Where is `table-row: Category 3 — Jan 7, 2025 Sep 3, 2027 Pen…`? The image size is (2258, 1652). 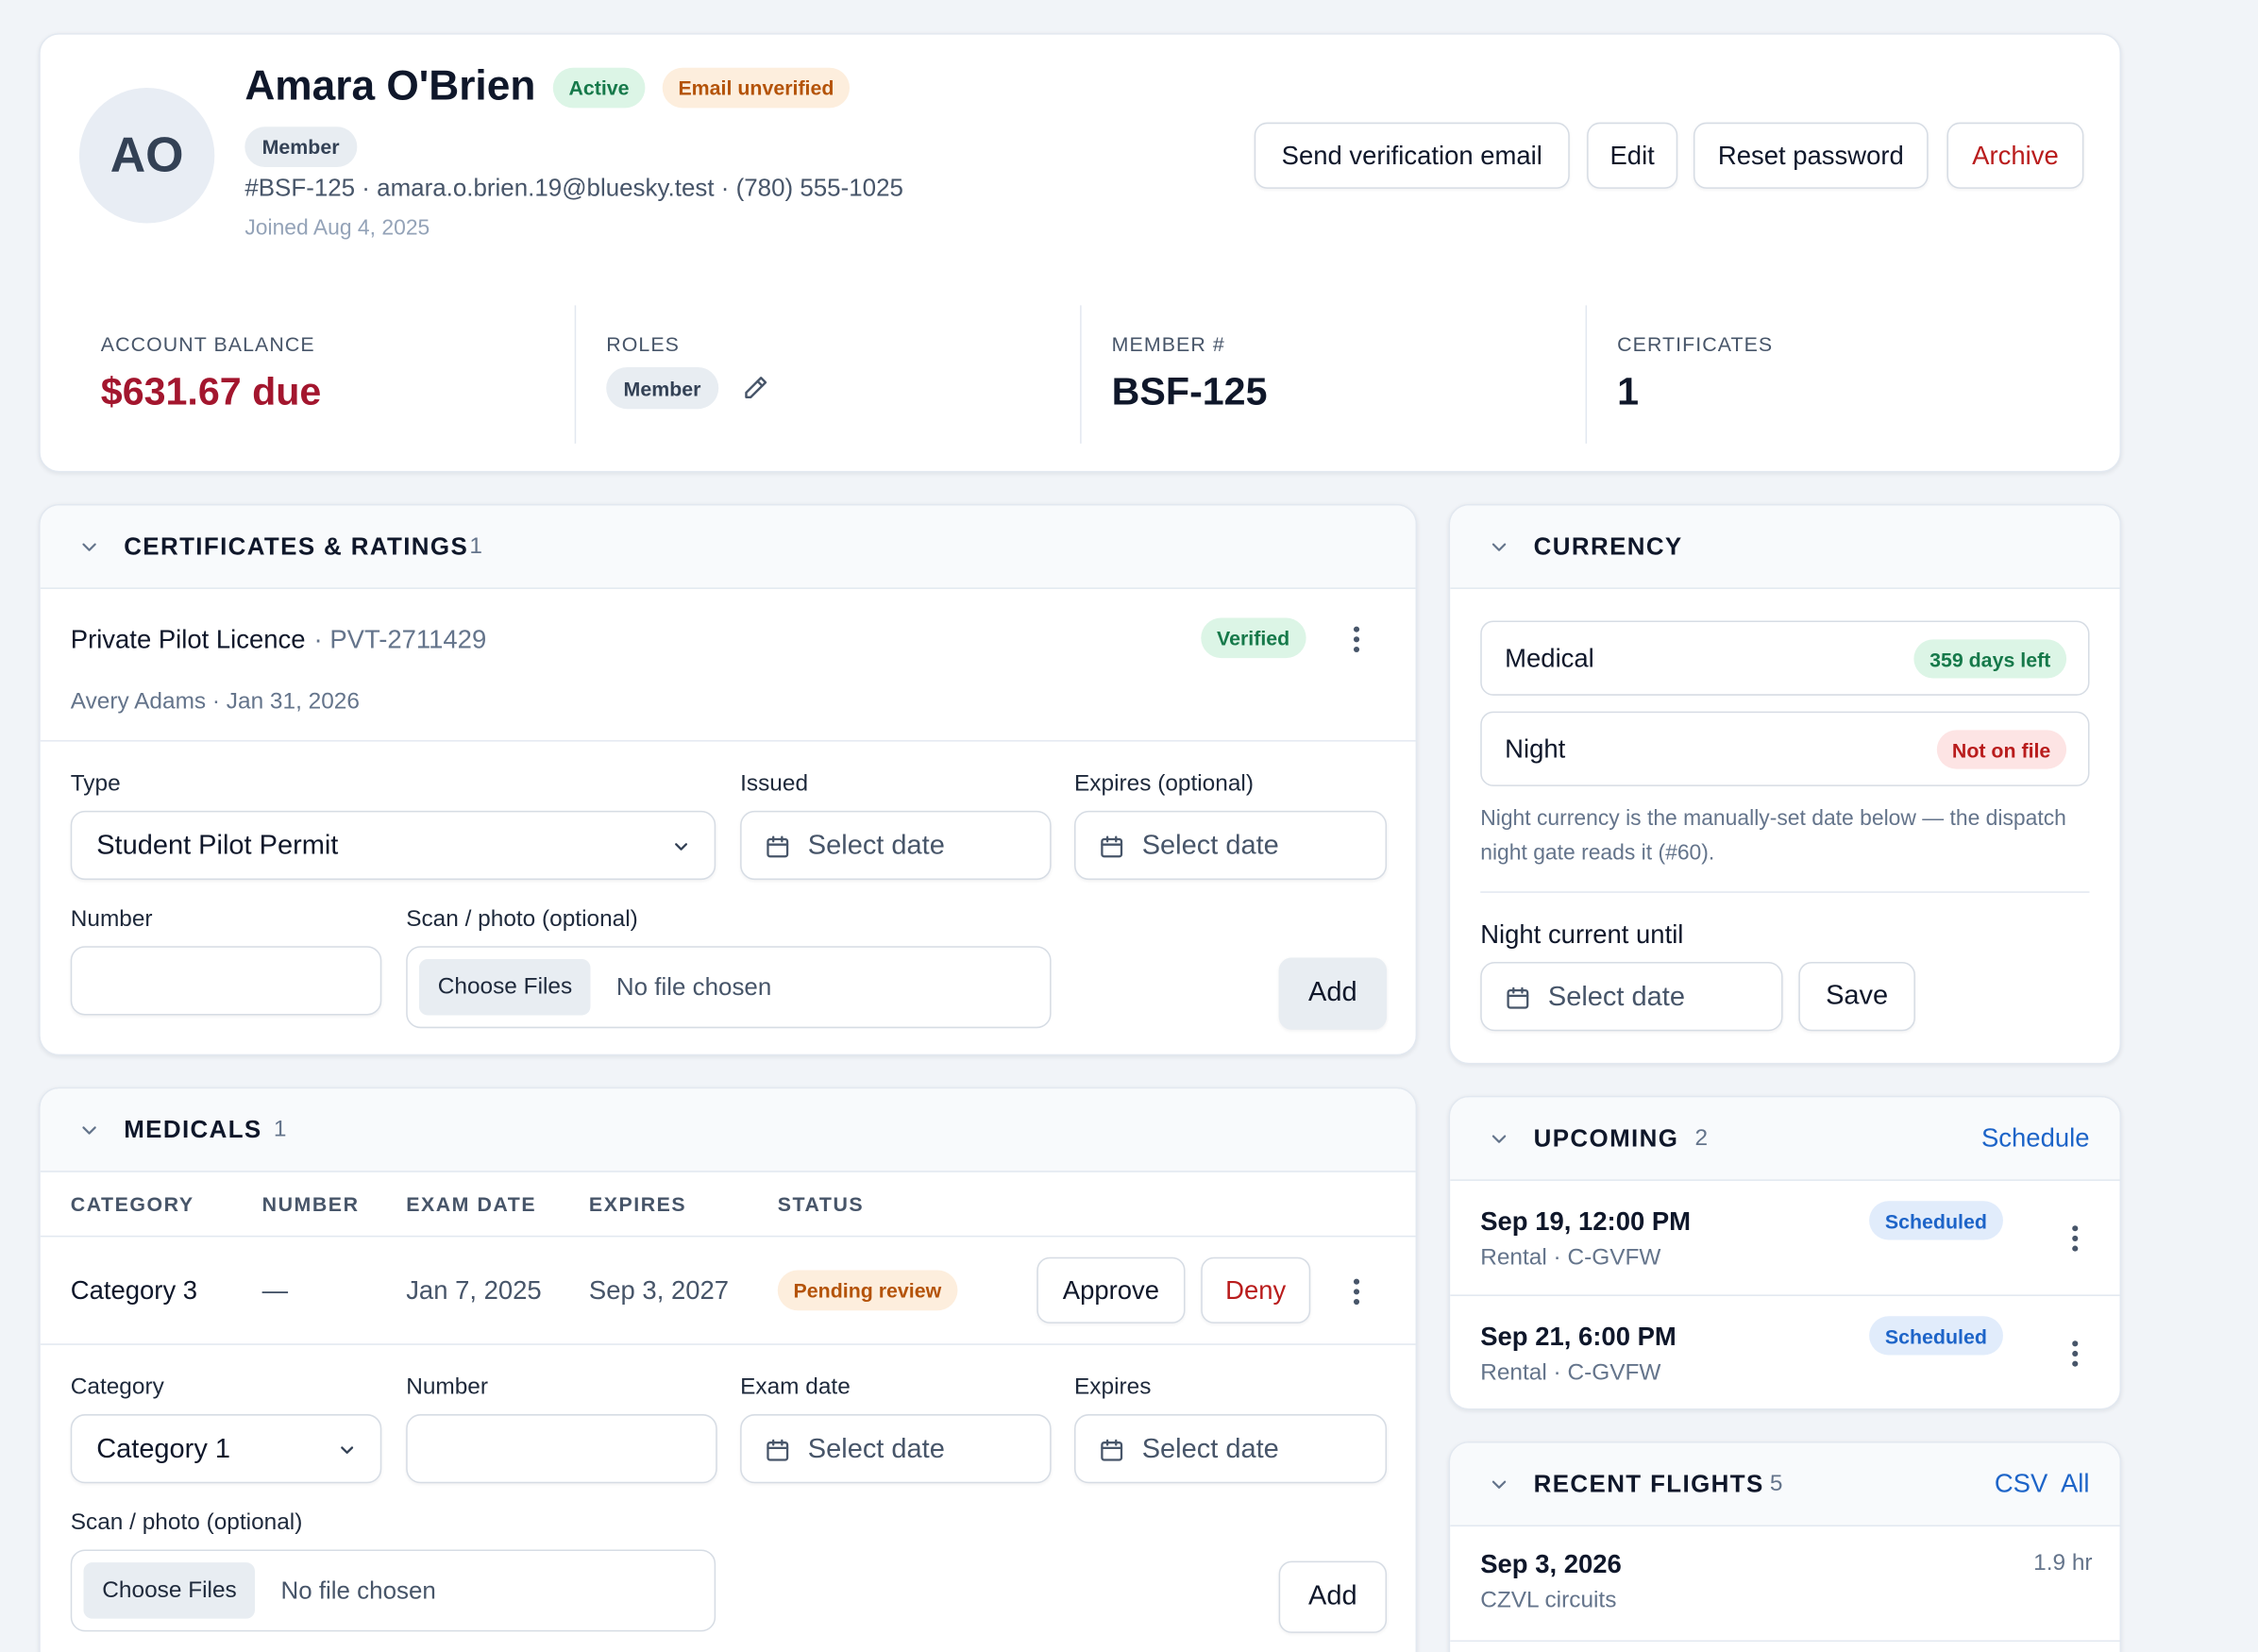
table-row: Category 3 — Jan 7, 2025 Sep 3, 2027 Pen… is located at coordinates (728, 1291).